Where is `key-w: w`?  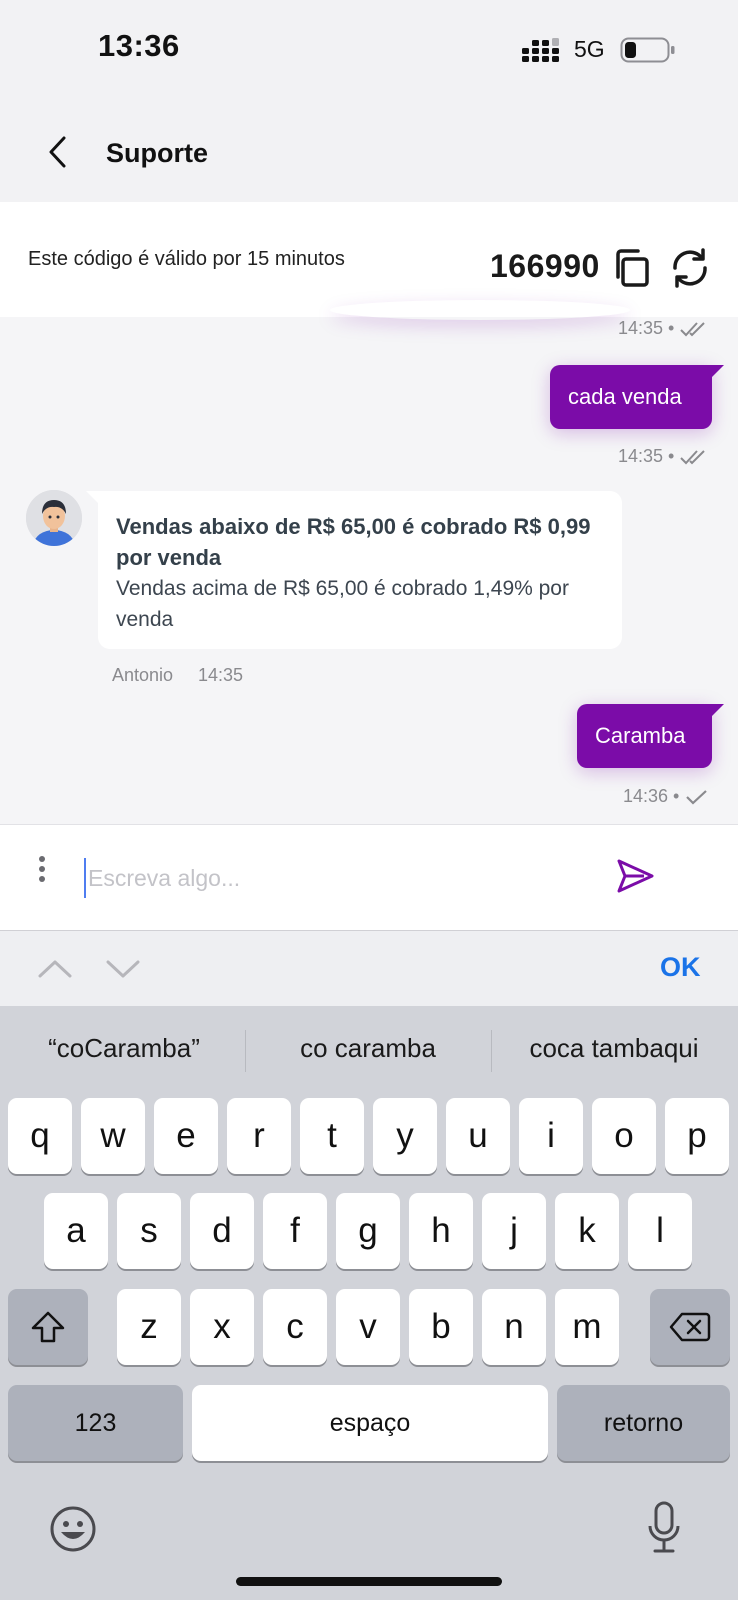
key-w: w is located at coordinates (113, 1136).